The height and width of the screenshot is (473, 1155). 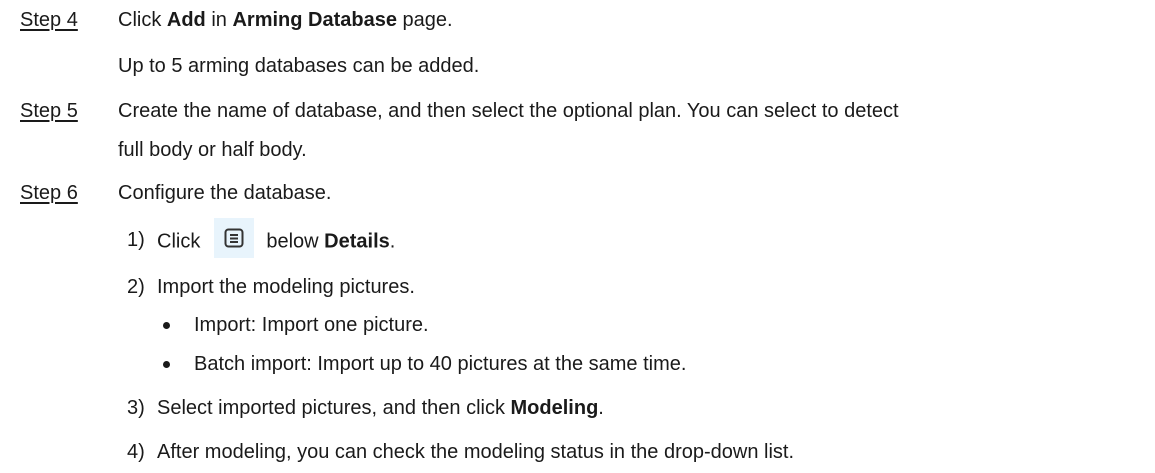 I want to click on step-4-note: Up to 5 arming databases can be added., so click(x=299, y=66).